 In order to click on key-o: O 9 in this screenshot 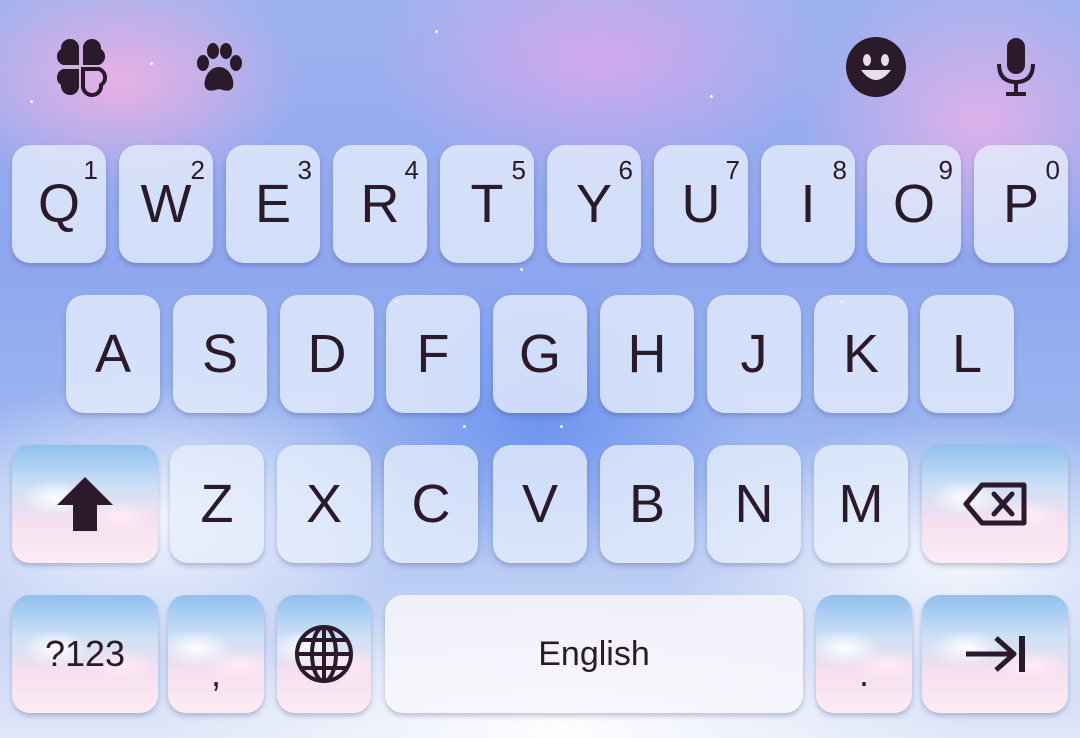, I will do `click(914, 204)`.